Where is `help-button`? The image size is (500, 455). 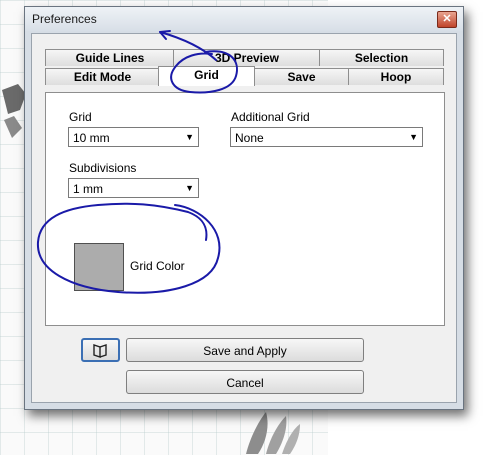
help-button is located at coordinates (100, 350).